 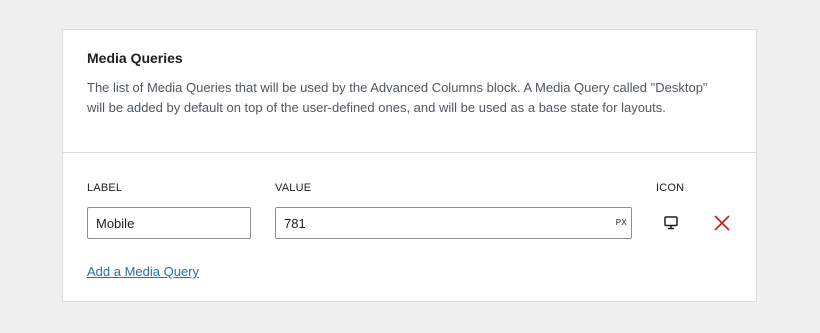 I want to click on value-field: PX, so click(x=453, y=223).